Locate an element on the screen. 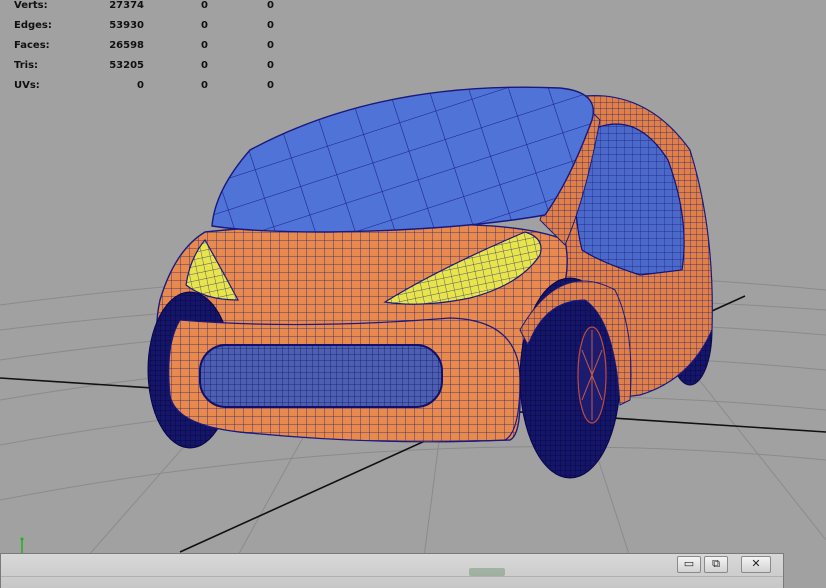 The height and width of the screenshot is (588, 826). hud-row-verts: Verts: 27374 0 0 is located at coordinates (144, 10).